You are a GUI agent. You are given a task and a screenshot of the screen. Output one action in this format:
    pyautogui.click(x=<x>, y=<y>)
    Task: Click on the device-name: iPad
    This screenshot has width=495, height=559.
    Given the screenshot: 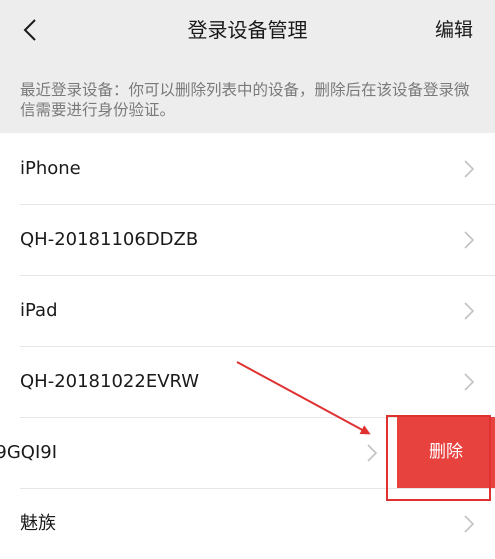 What is the action you would take?
    pyautogui.click(x=39, y=310)
    